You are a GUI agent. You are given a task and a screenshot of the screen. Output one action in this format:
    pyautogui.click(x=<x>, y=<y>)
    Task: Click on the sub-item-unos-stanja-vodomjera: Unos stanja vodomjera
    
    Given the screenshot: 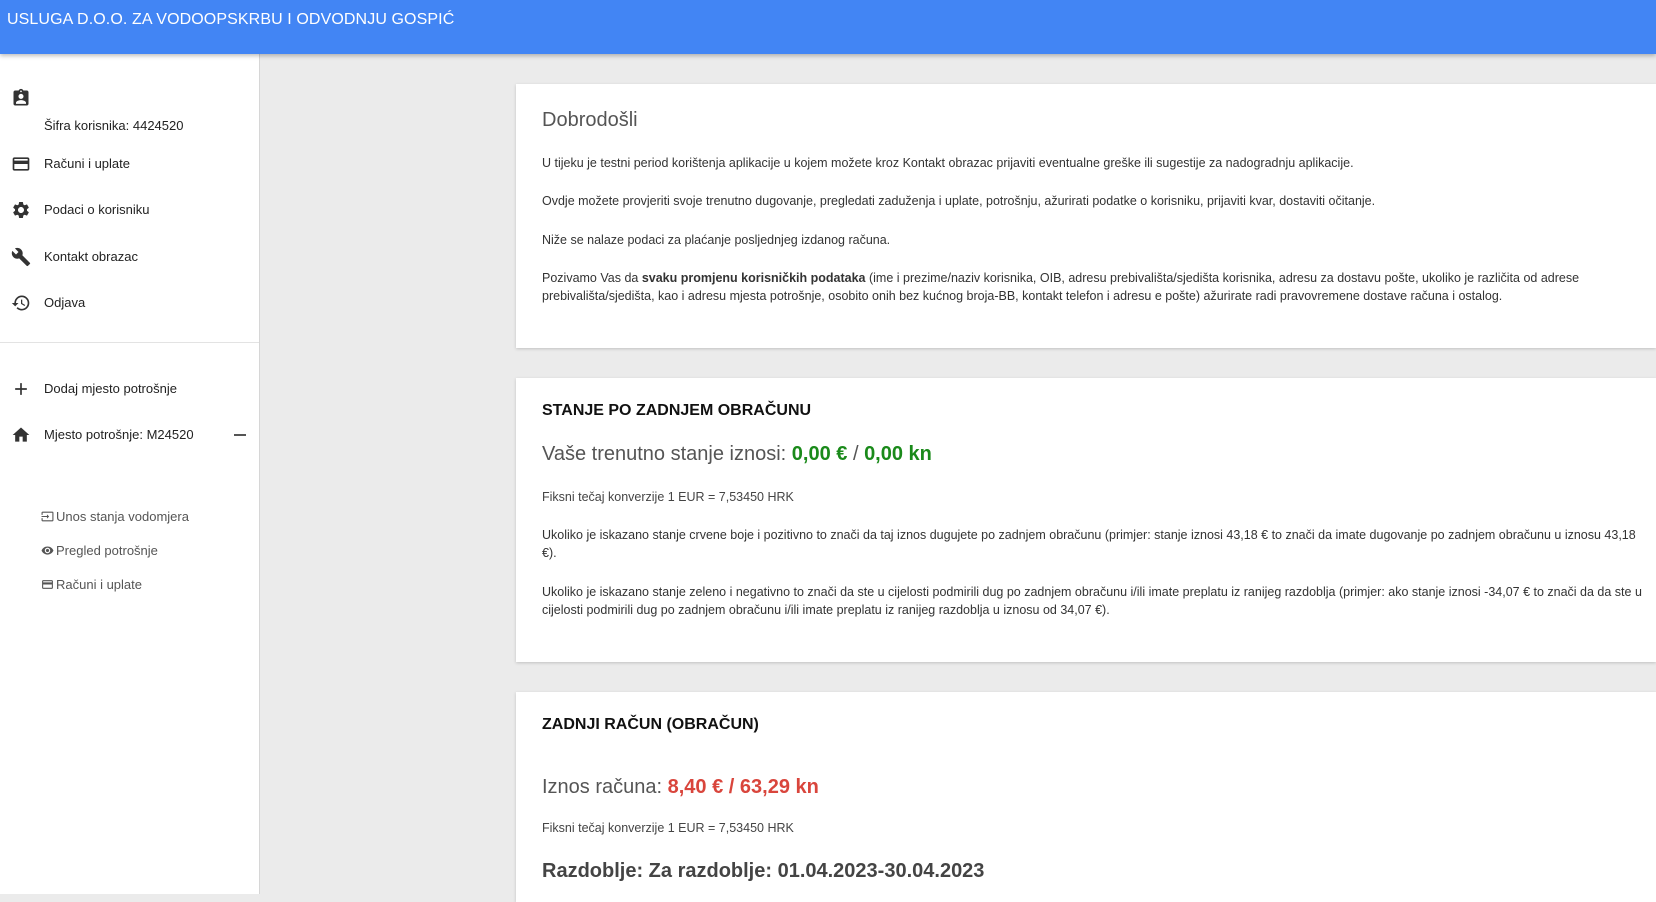 What is the action you would take?
    pyautogui.click(x=115, y=520)
    